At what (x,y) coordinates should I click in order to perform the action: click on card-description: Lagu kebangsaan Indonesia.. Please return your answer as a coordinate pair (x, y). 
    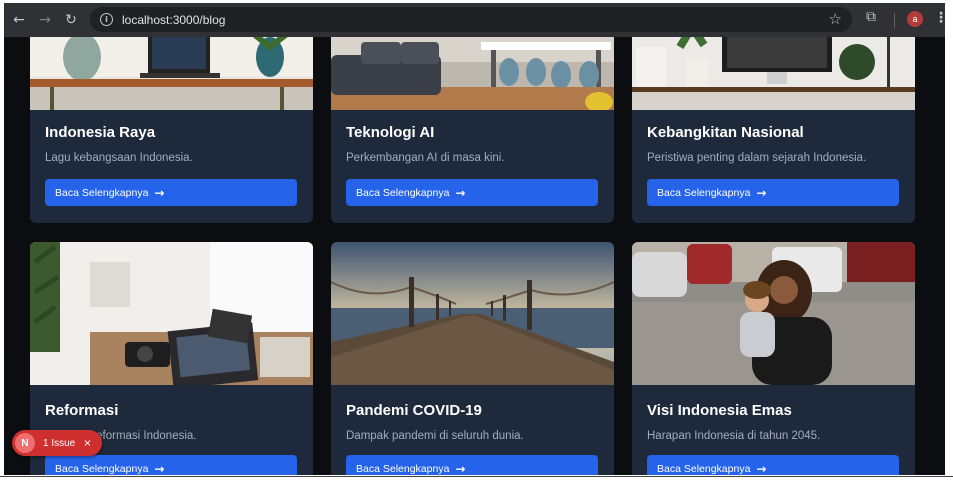
    Looking at the image, I should click on (119, 158).